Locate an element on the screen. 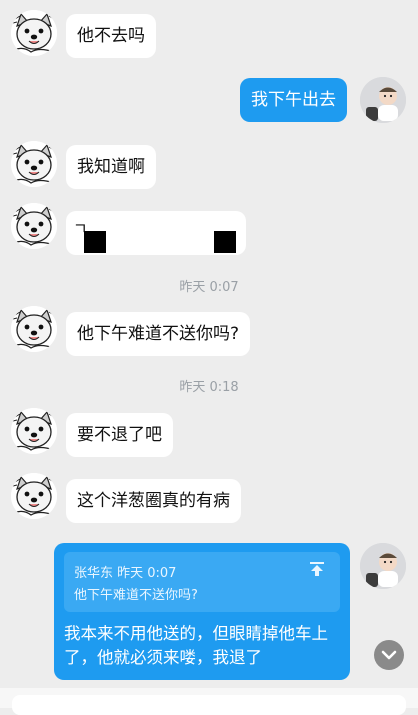 The image size is (418, 715). scroll-down-button is located at coordinates (389, 655).